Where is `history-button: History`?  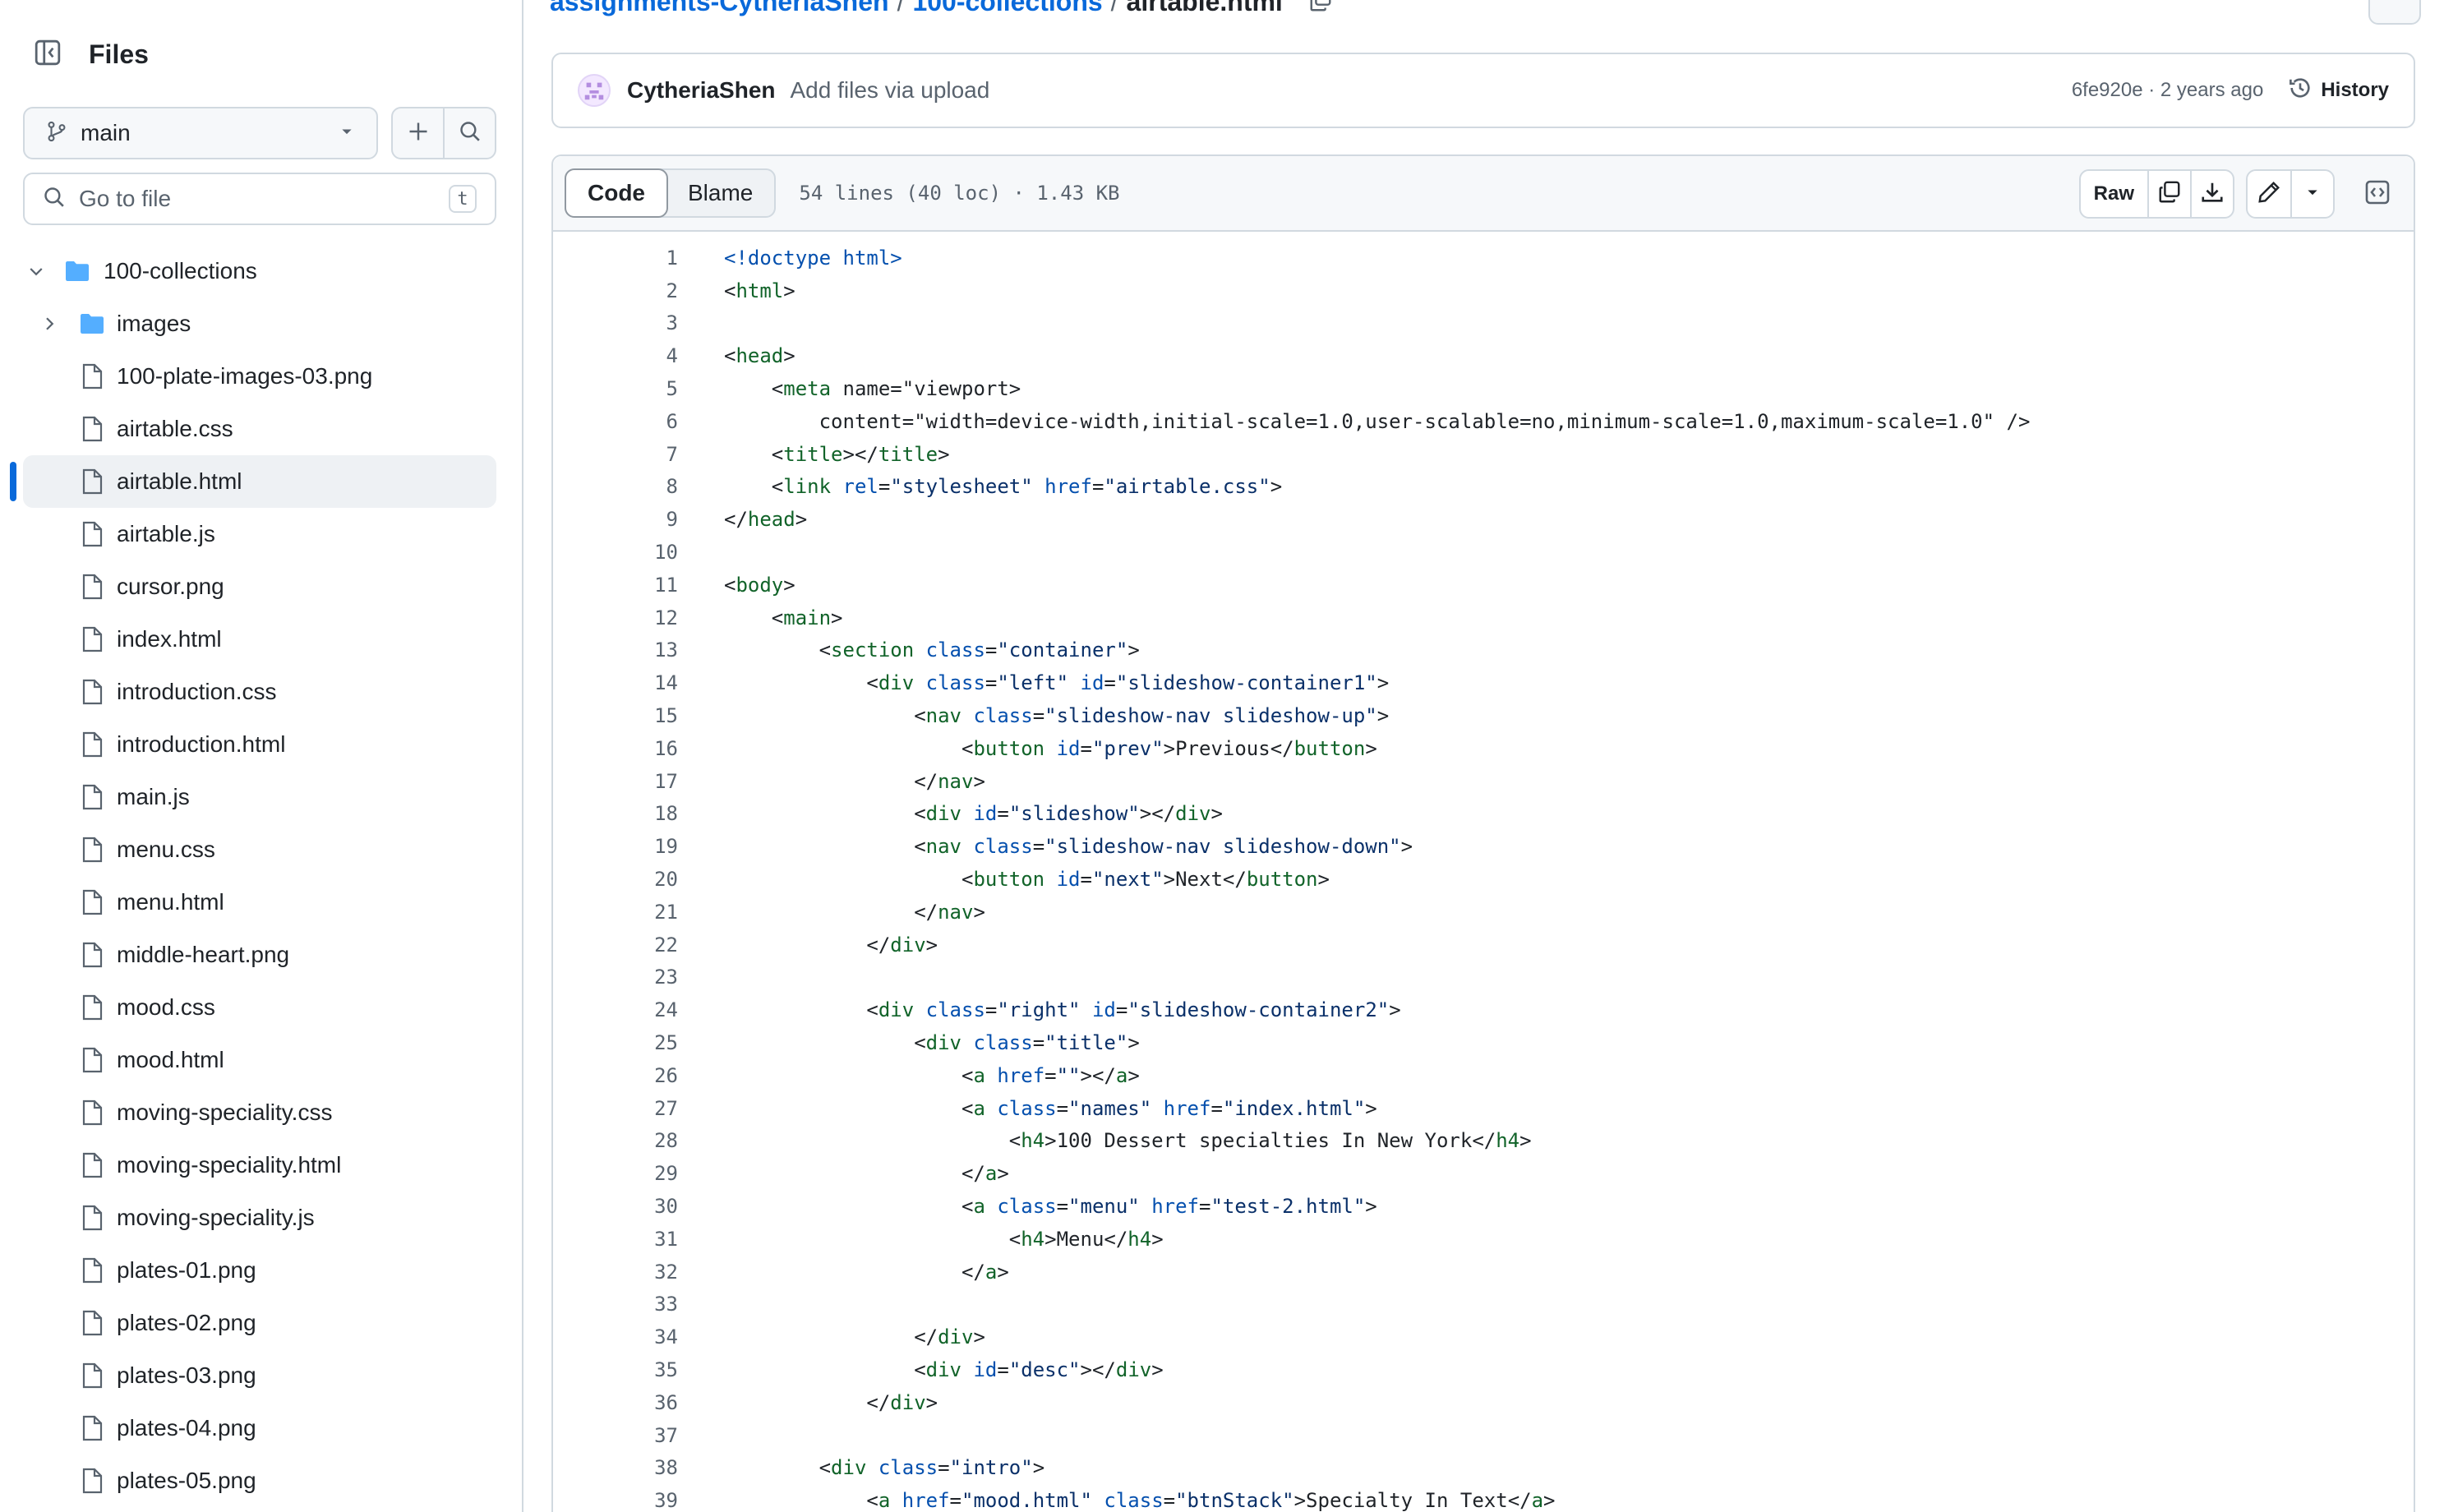
history-button: History is located at coordinates (2338, 91).